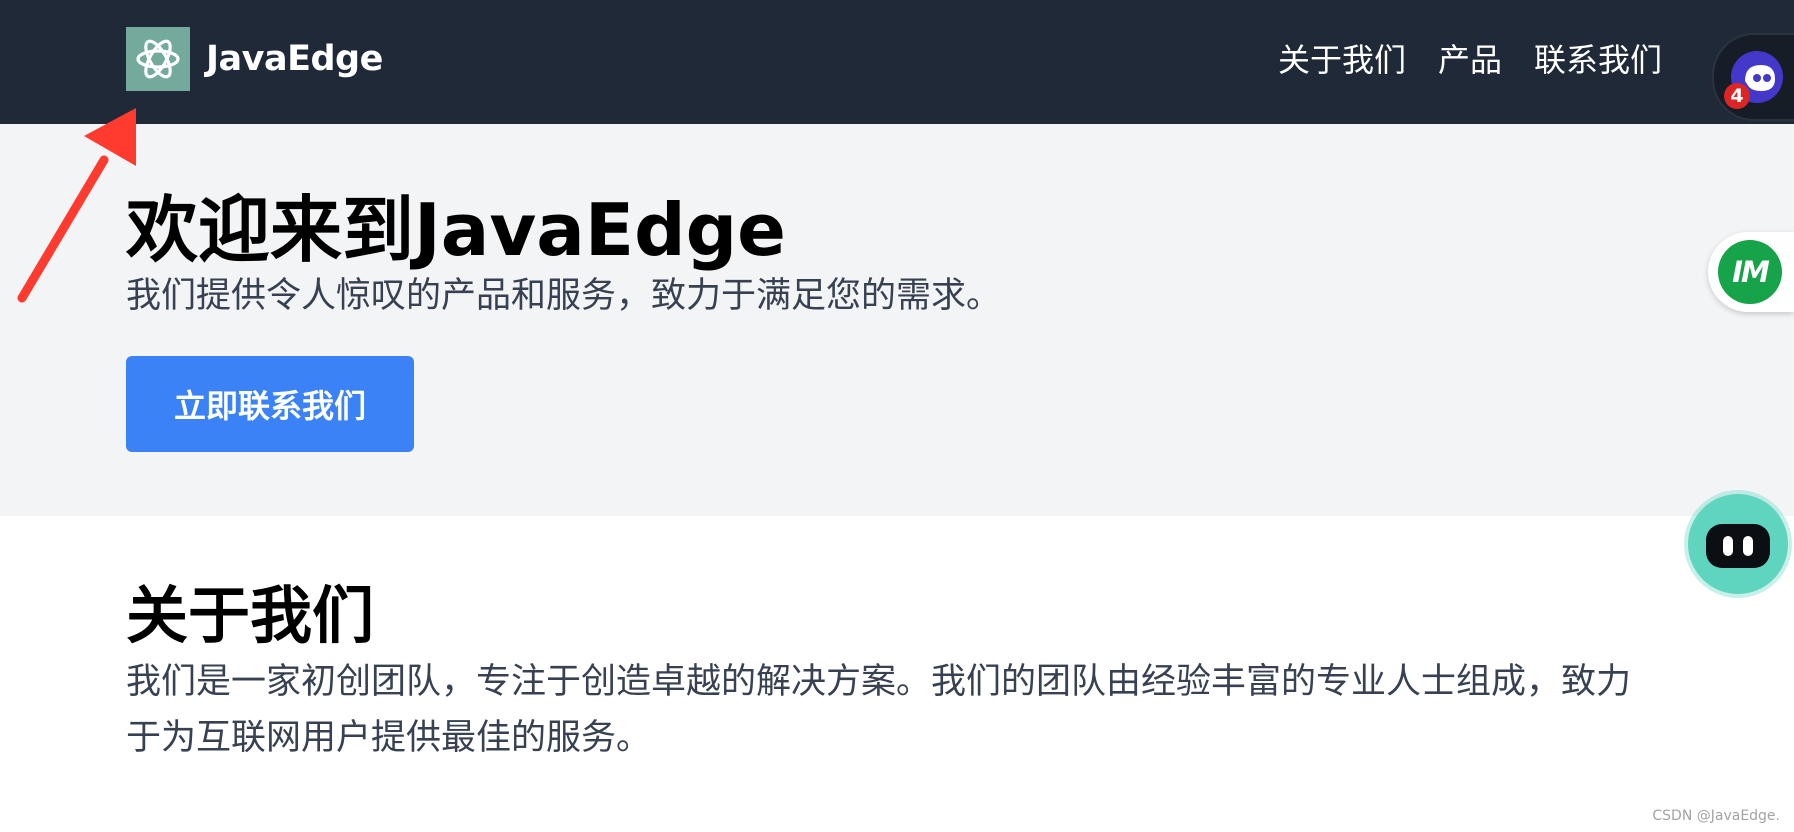 The width and height of the screenshot is (1794, 832). What do you see at coordinates (250, 615) in the screenshot?
I see `about-title: 关于我们` at bounding box center [250, 615].